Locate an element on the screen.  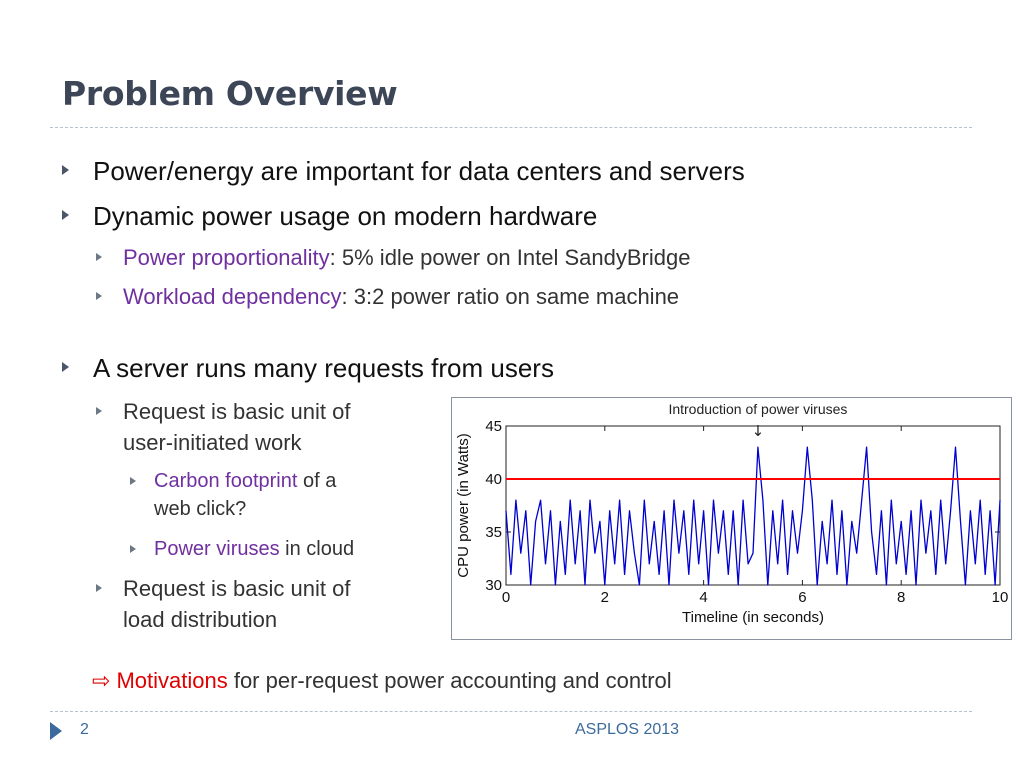
chart-xlabel: Timeline (in seconds) is located at coordinates (753, 617).